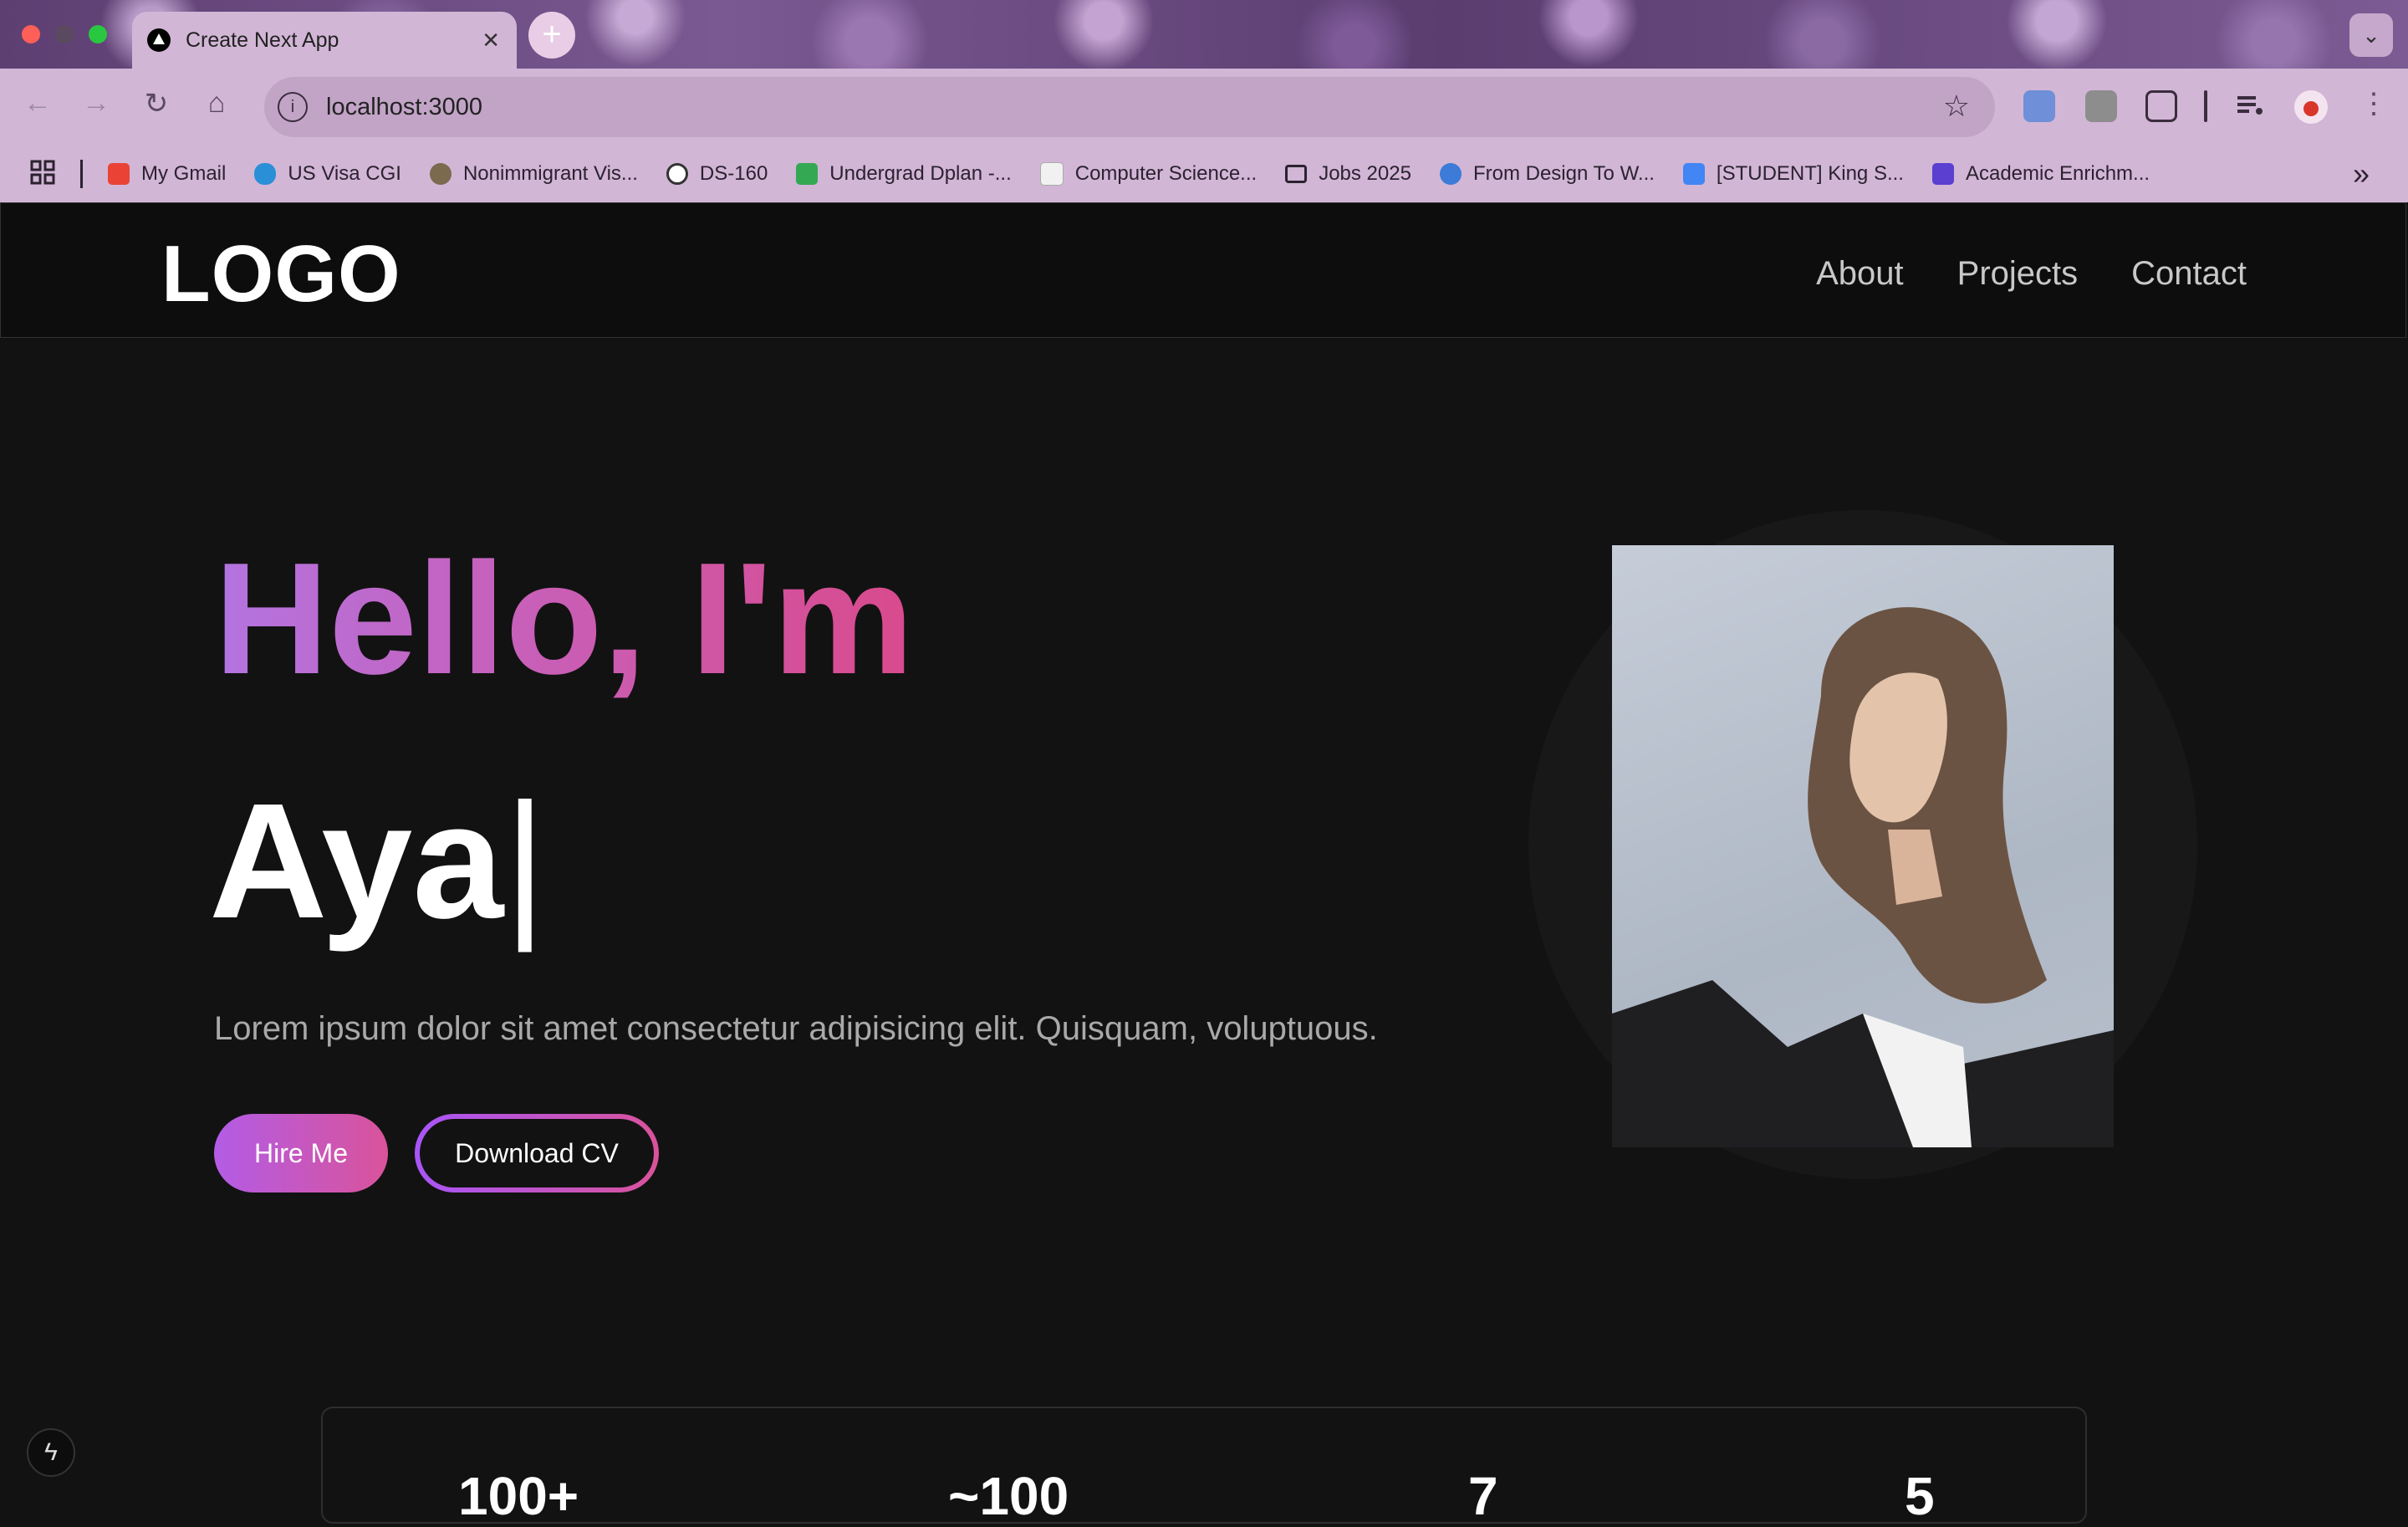 This screenshot has height=1527, width=2408. Describe the element at coordinates (1483, 1496) in the screenshot. I see `stat-value: 7` at that location.